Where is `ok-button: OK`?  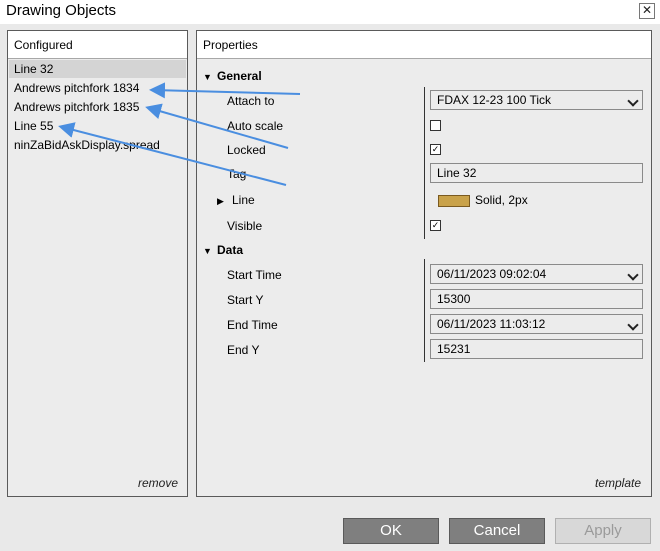
ok-button: OK is located at coordinates (391, 531).